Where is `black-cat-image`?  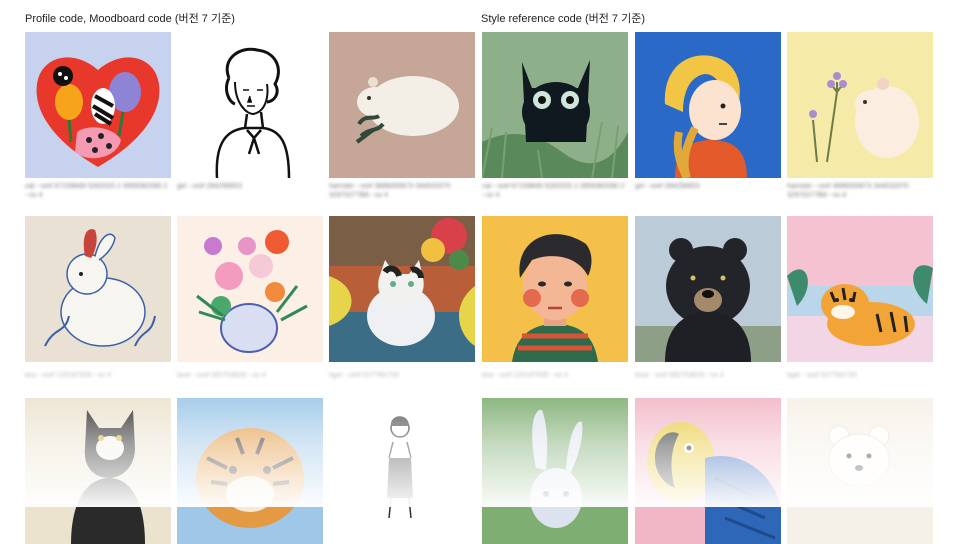
black-cat-image is located at coordinates (555, 105).